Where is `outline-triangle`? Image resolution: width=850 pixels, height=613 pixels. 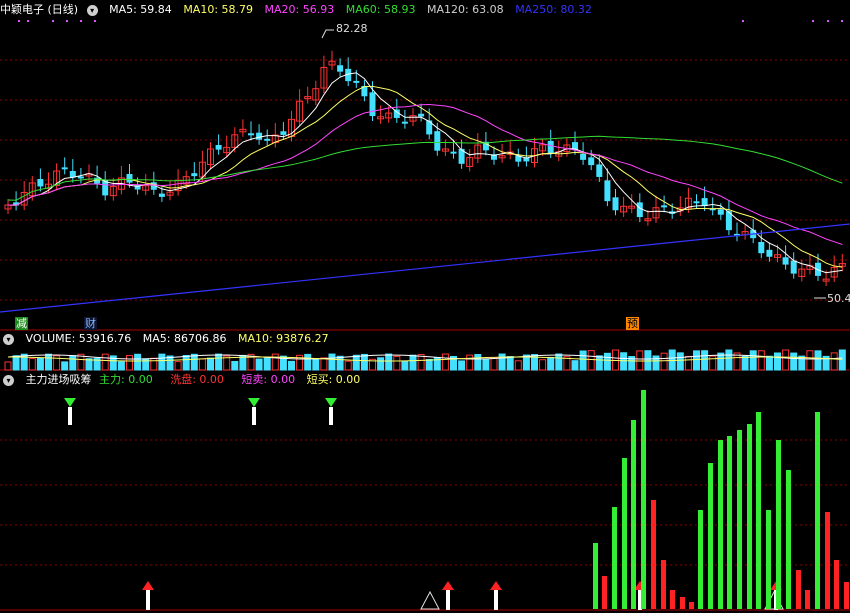
outline-triangle is located at coordinates (430, 600).